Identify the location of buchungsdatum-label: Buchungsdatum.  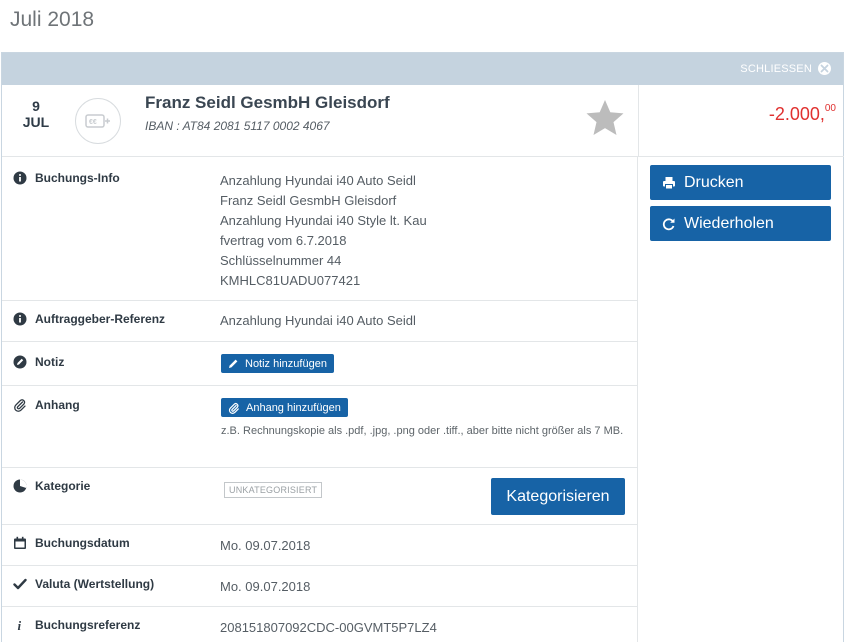
(82, 543).